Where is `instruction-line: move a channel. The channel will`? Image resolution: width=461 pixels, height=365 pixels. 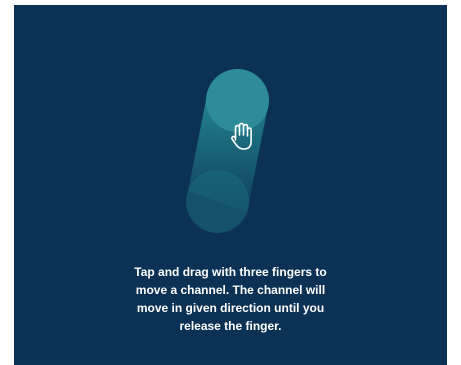
instruction-line: move a channel. The channel will is located at coordinates (230, 290).